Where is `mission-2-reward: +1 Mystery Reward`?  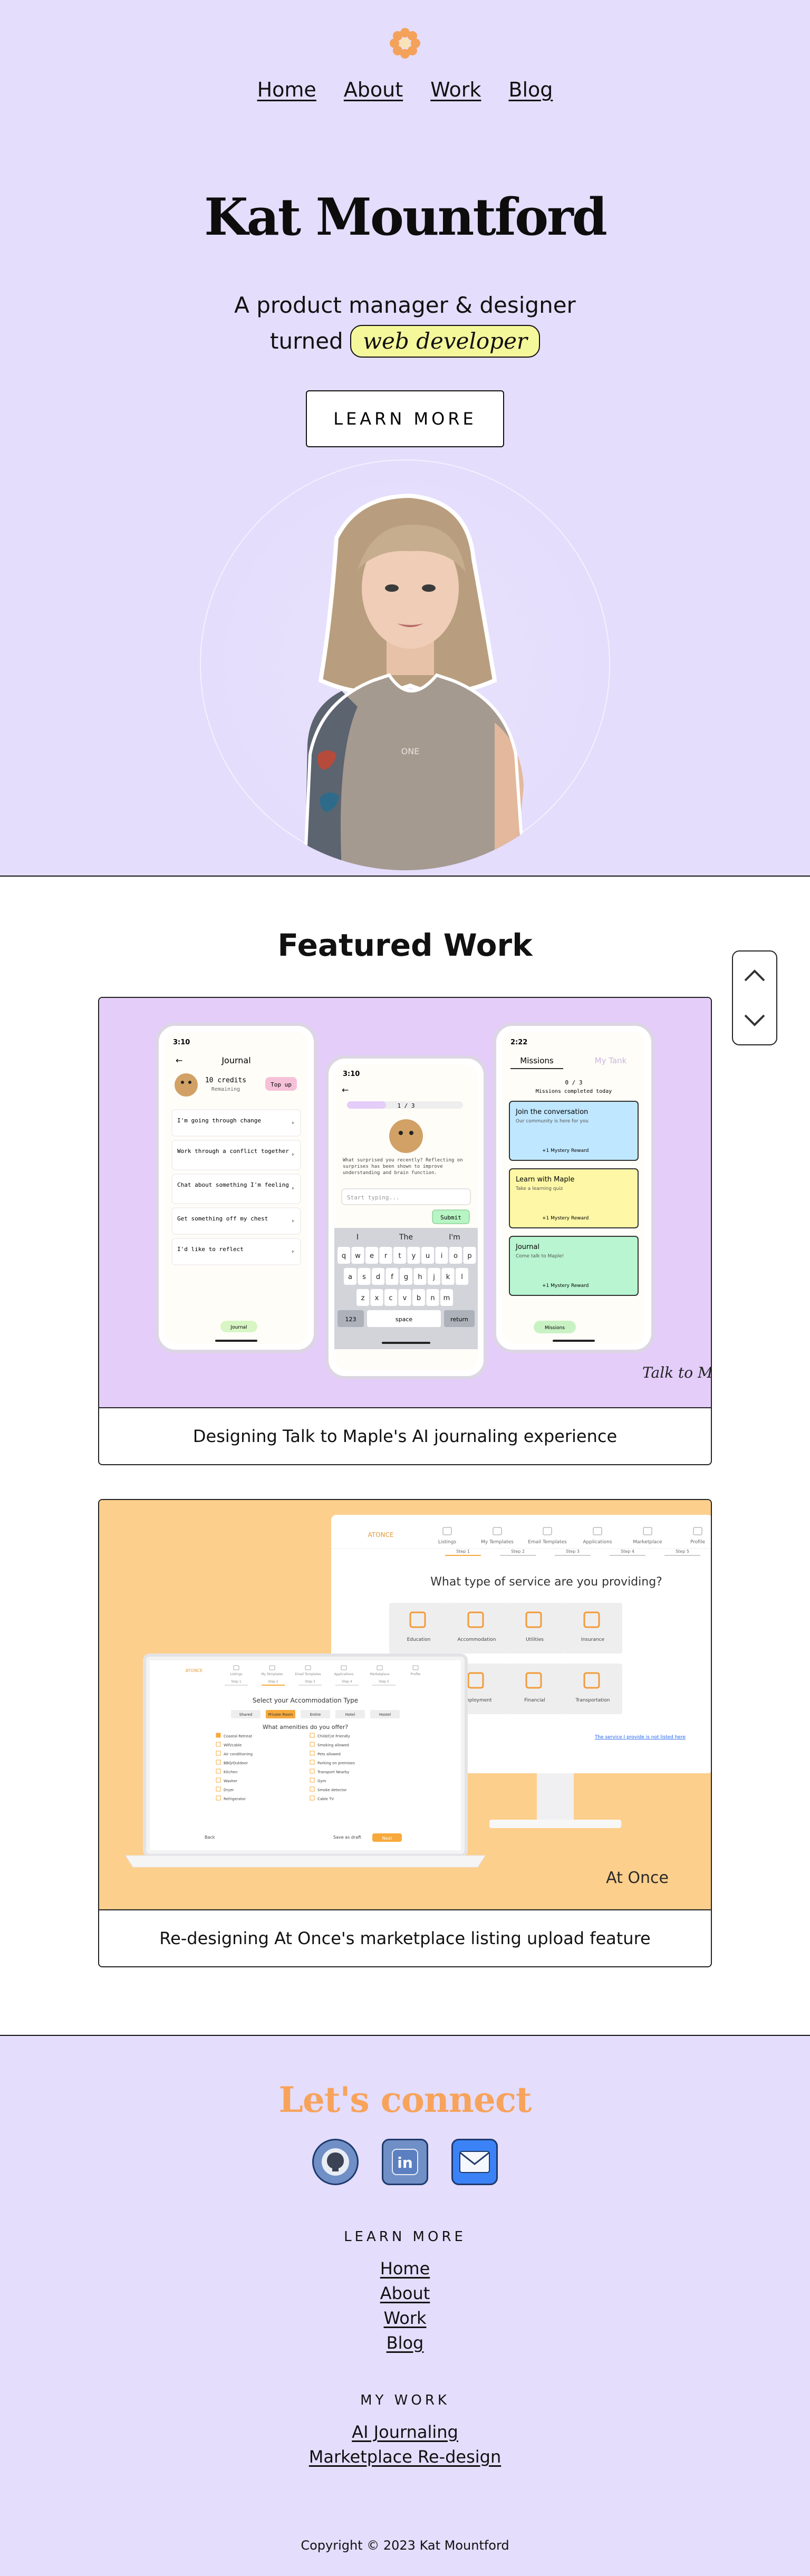
mission-2-reward: +1 Mystery Reward is located at coordinates (565, 1218).